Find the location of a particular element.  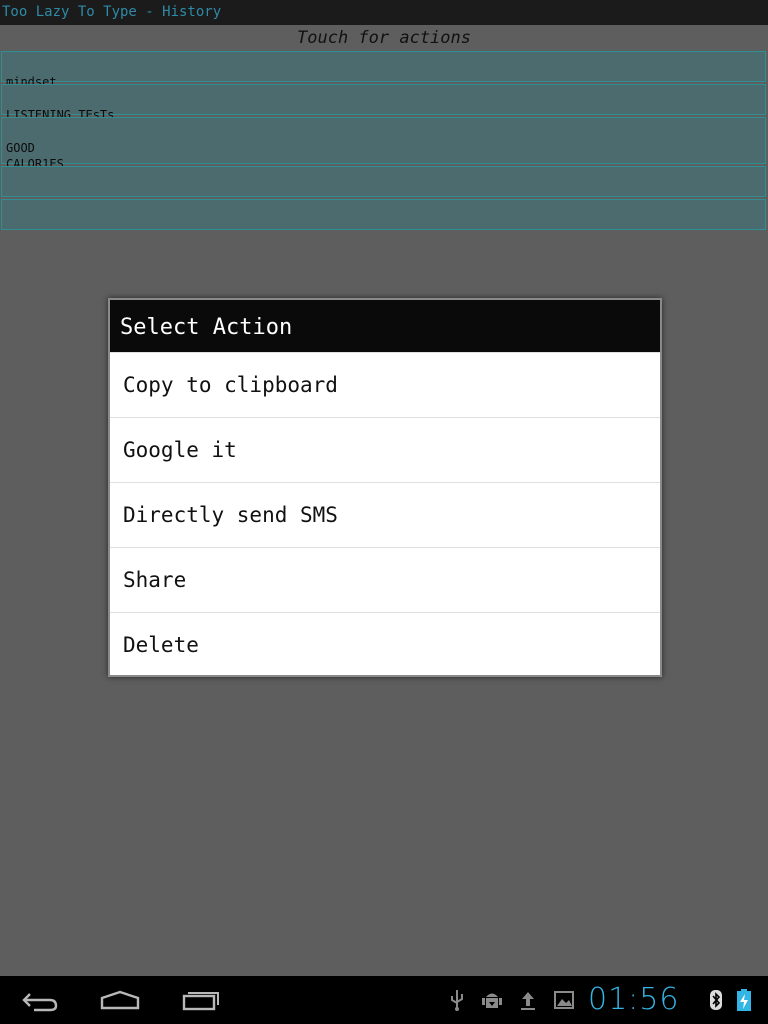

app-title: Too Lazy To Type - History is located at coordinates (112, 12).